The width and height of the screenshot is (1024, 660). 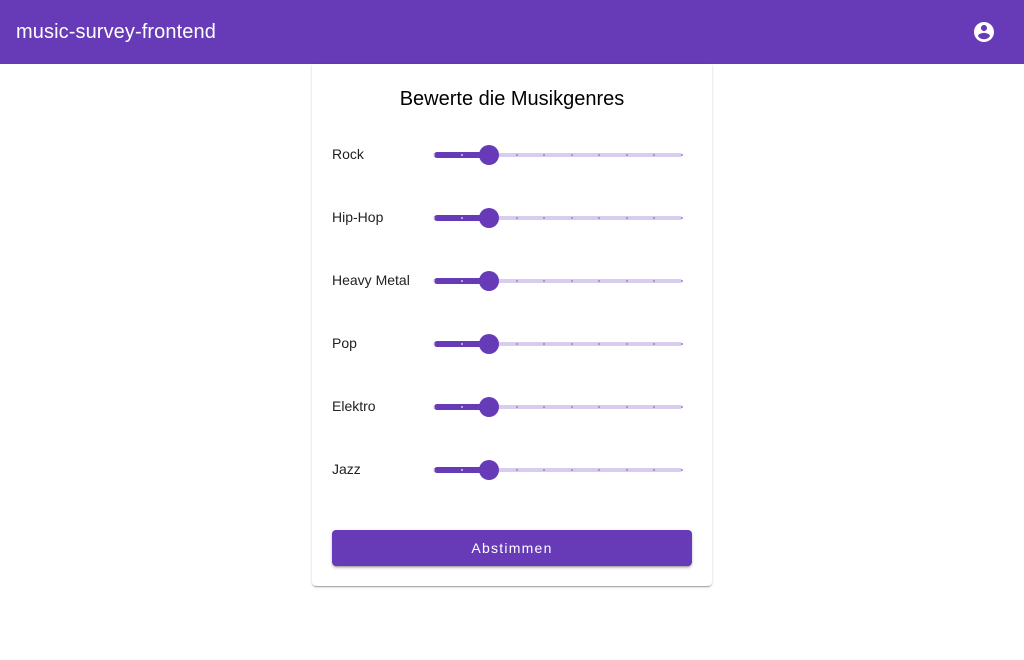 I want to click on survey-title: Bewerte die Musikgenres, so click(x=512, y=99).